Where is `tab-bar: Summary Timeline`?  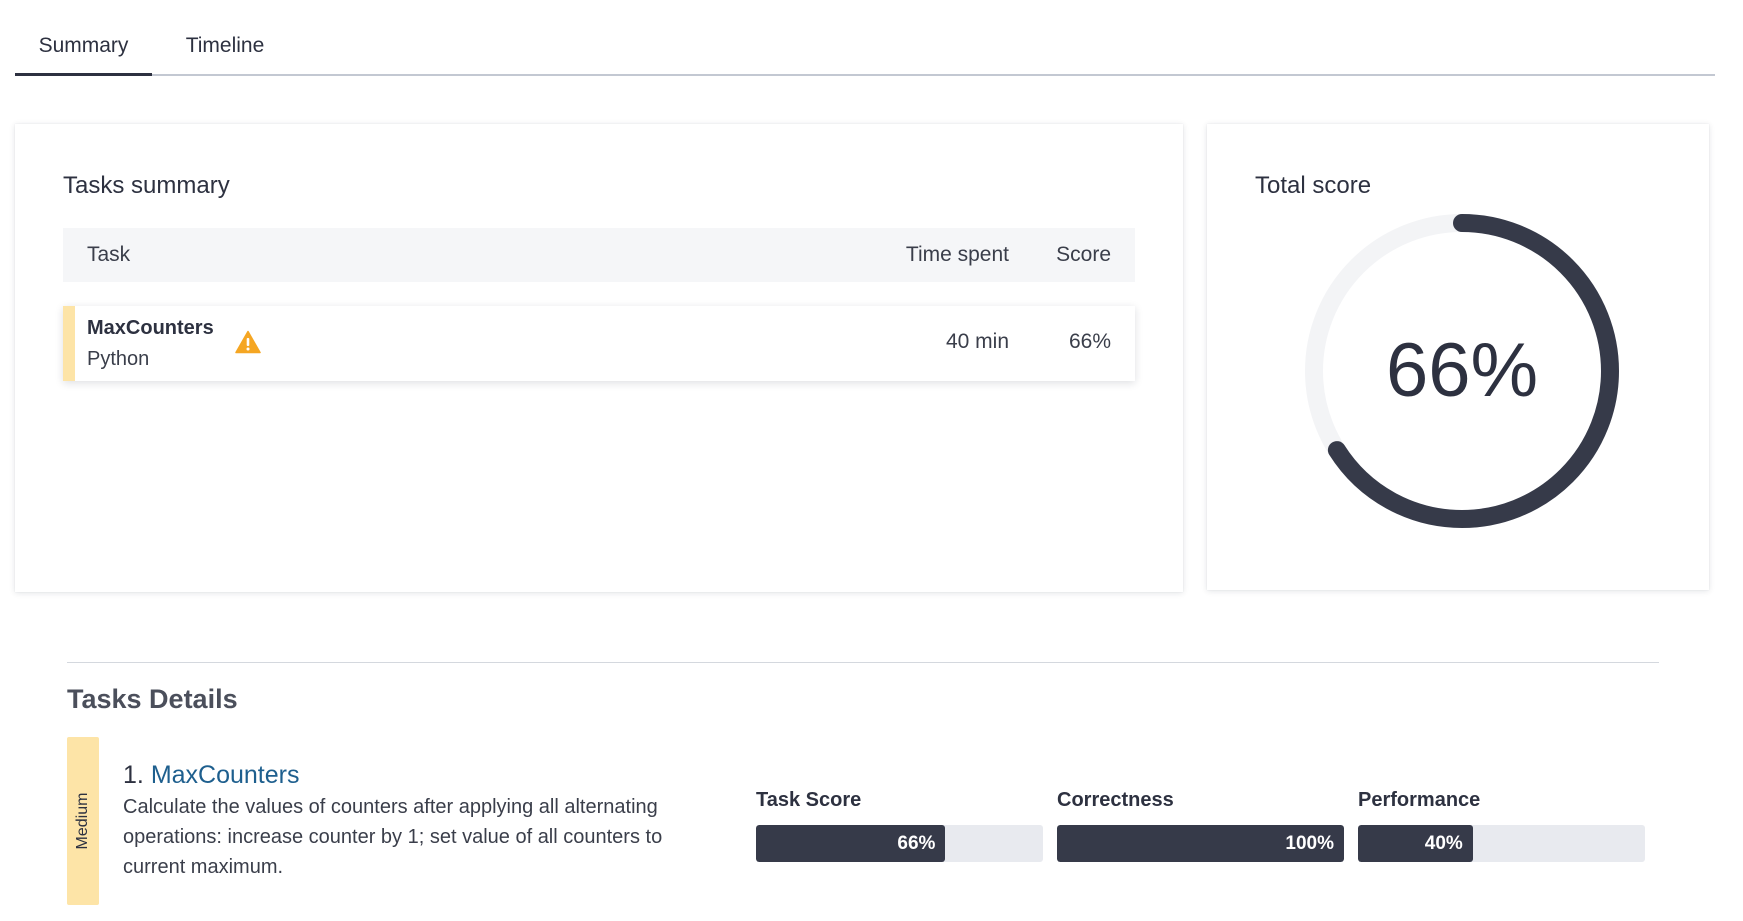 tab-bar: Summary Timeline is located at coordinates (865, 47).